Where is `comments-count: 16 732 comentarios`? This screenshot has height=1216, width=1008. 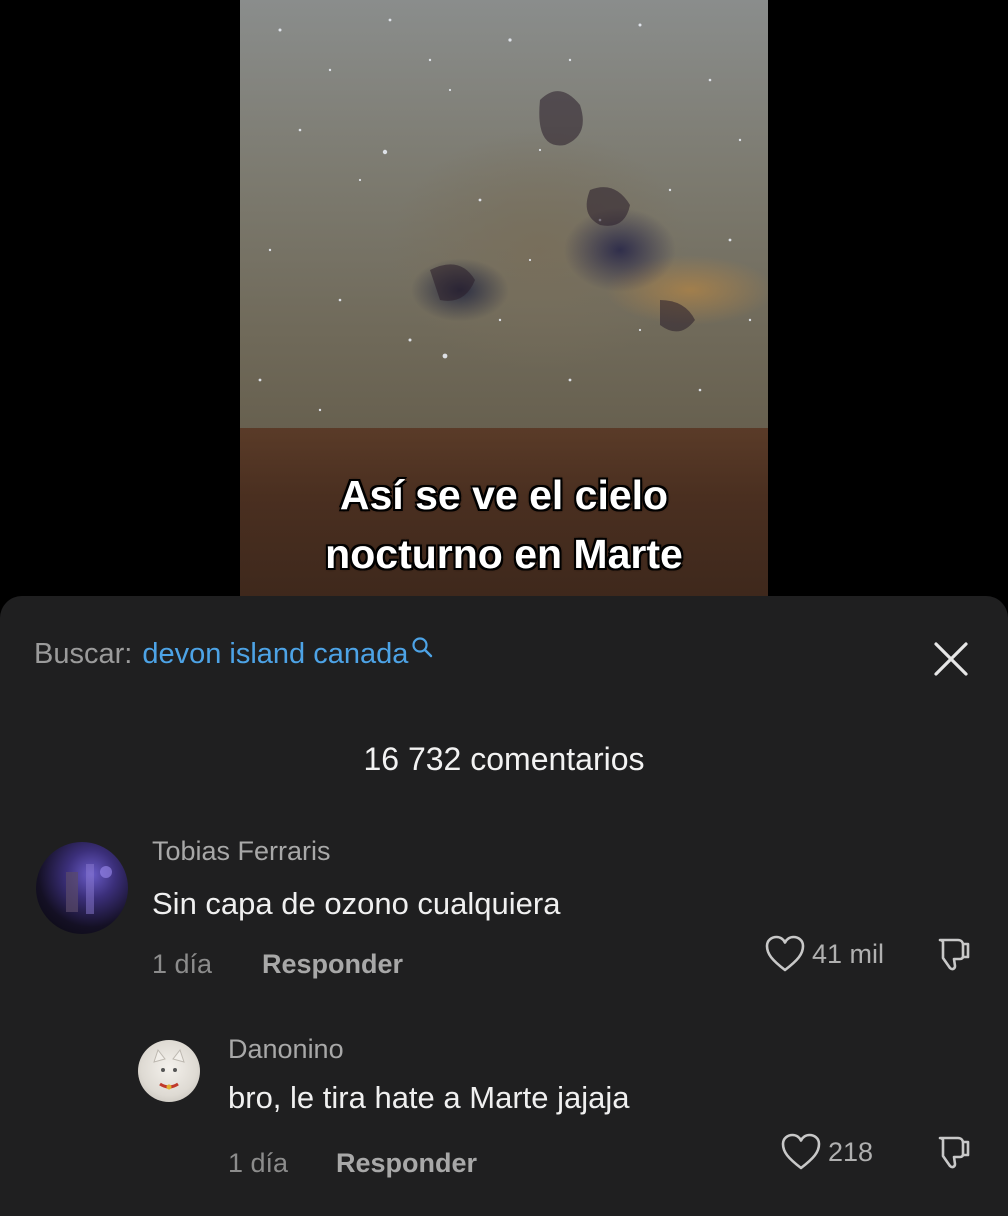 comments-count: 16 732 comentarios is located at coordinates (504, 759).